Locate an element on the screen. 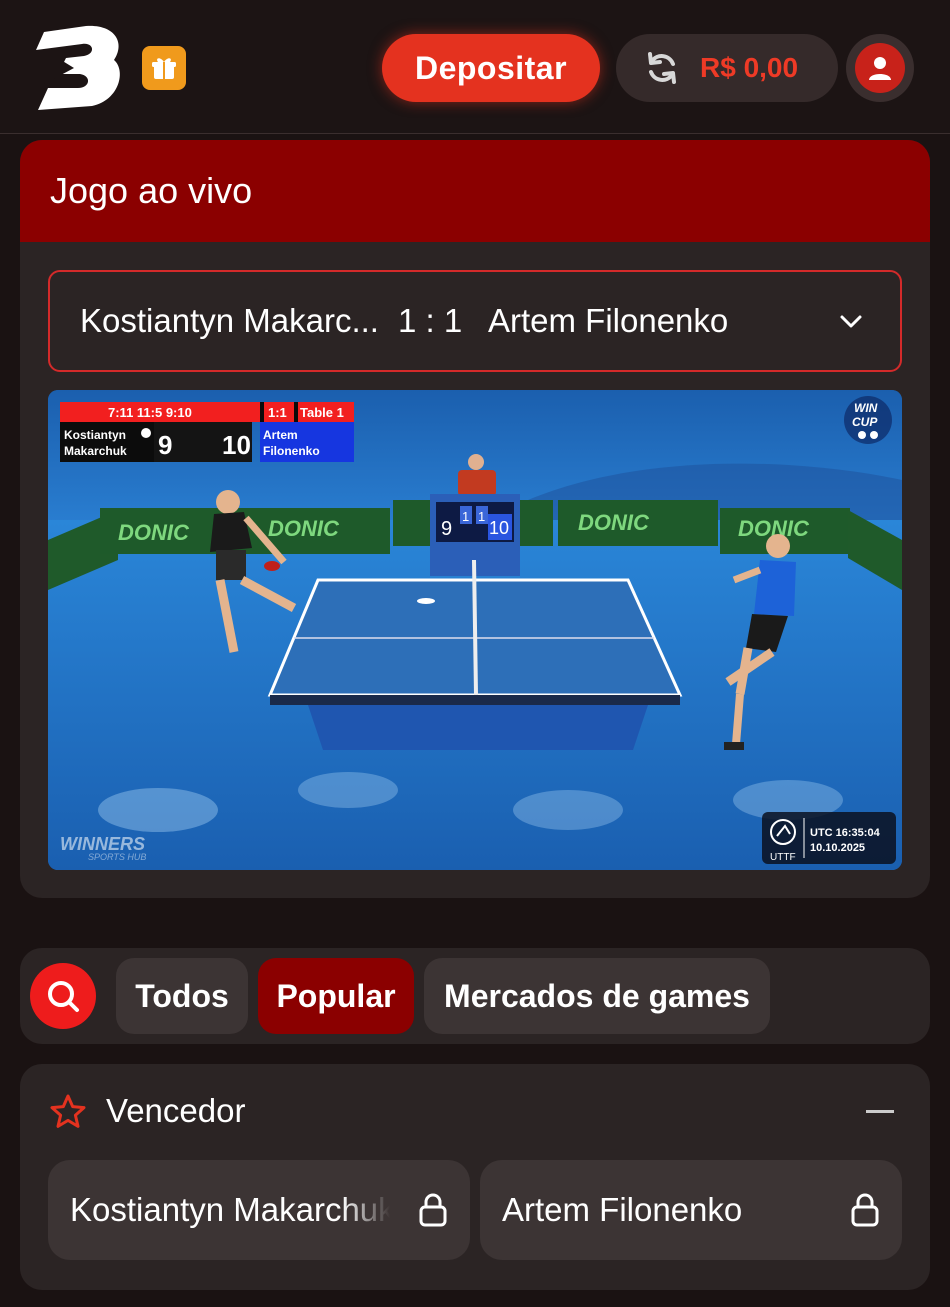 The image size is (950, 1307). market-title: Vencedor is located at coordinates (176, 1110).